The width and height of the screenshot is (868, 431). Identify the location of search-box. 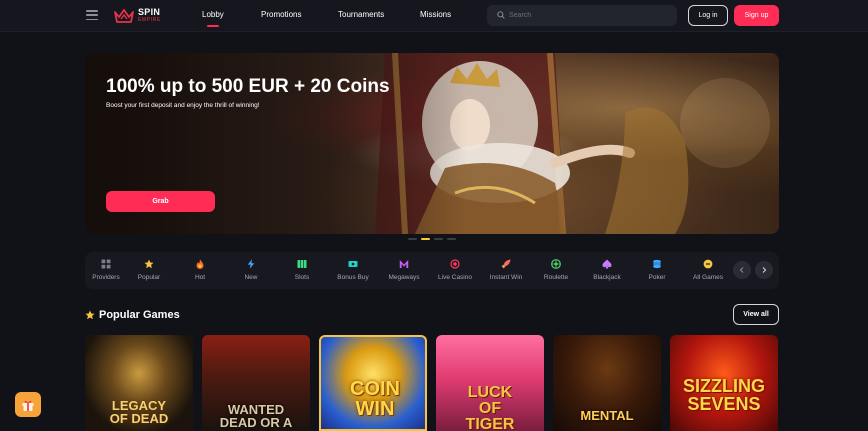
(582, 15).